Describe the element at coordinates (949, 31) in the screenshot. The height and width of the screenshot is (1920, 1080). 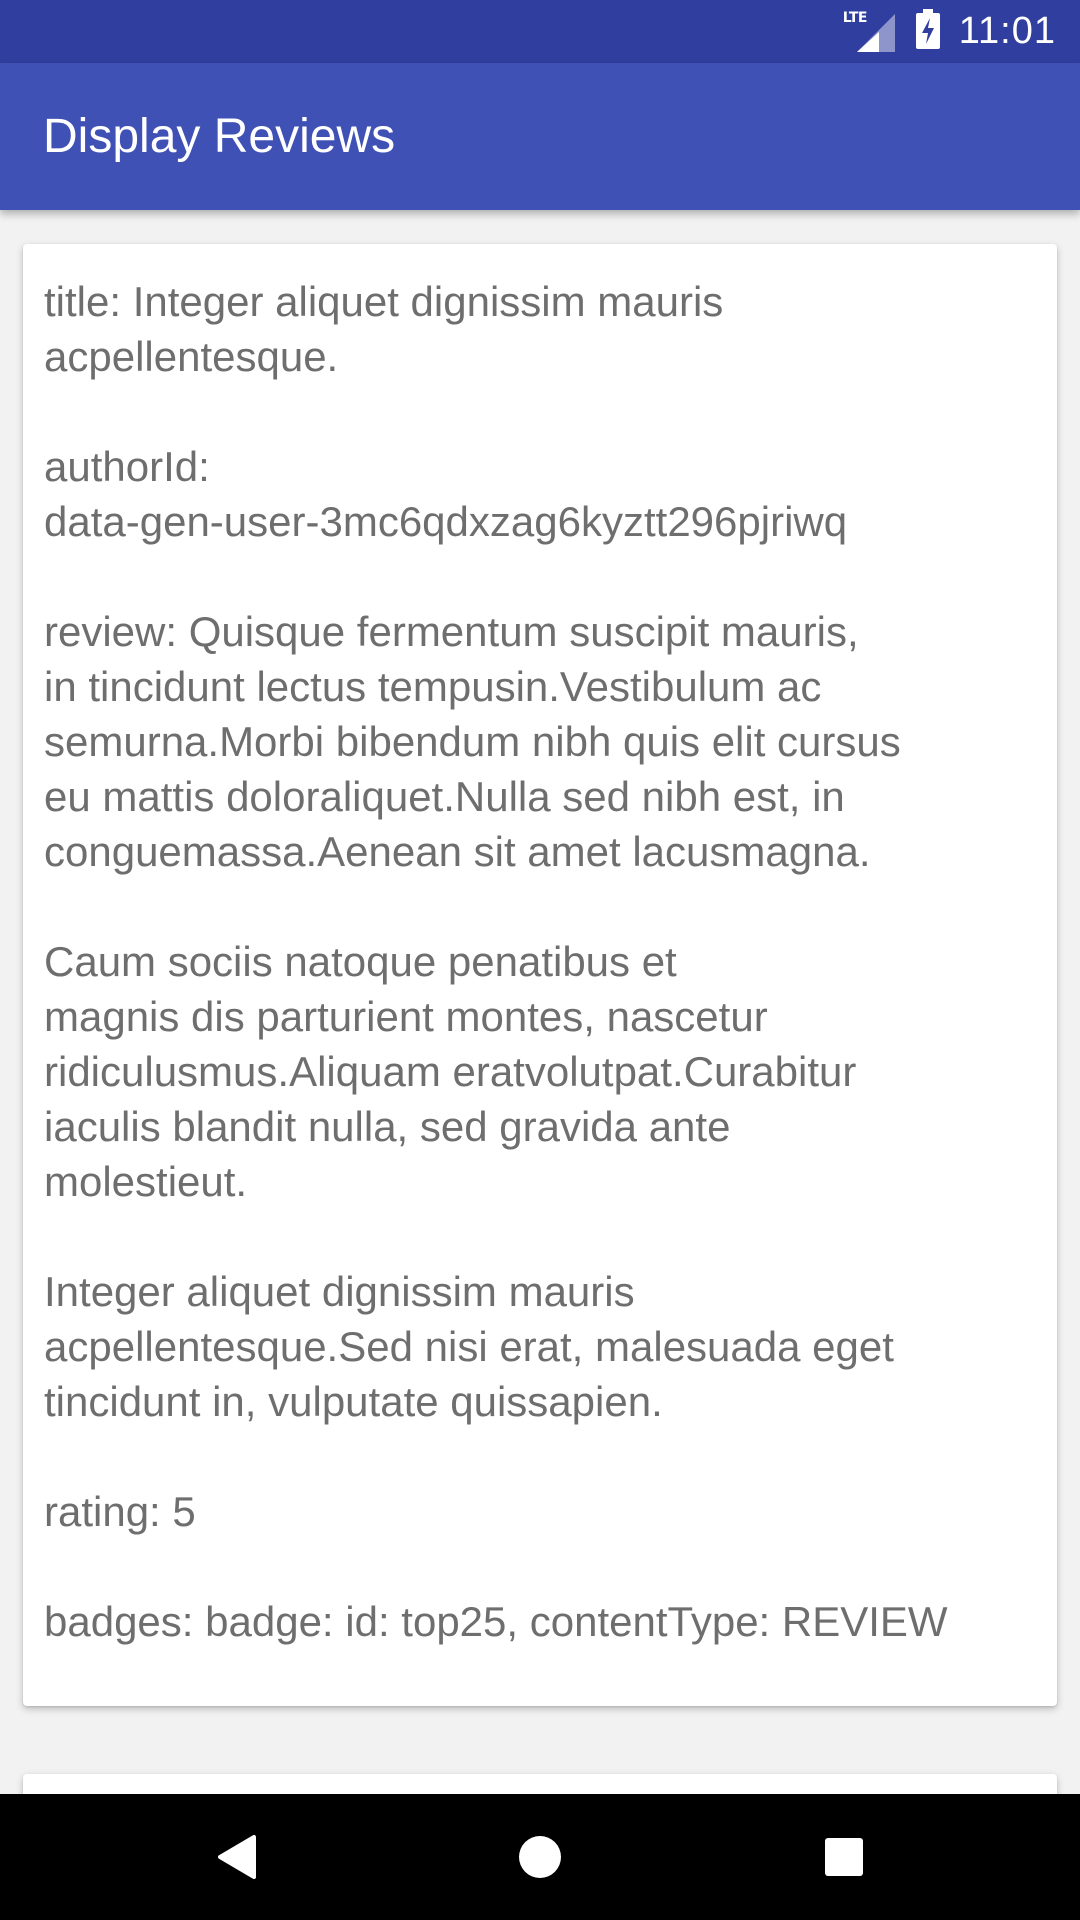
I see `status-icons: LTE 11:01` at that location.